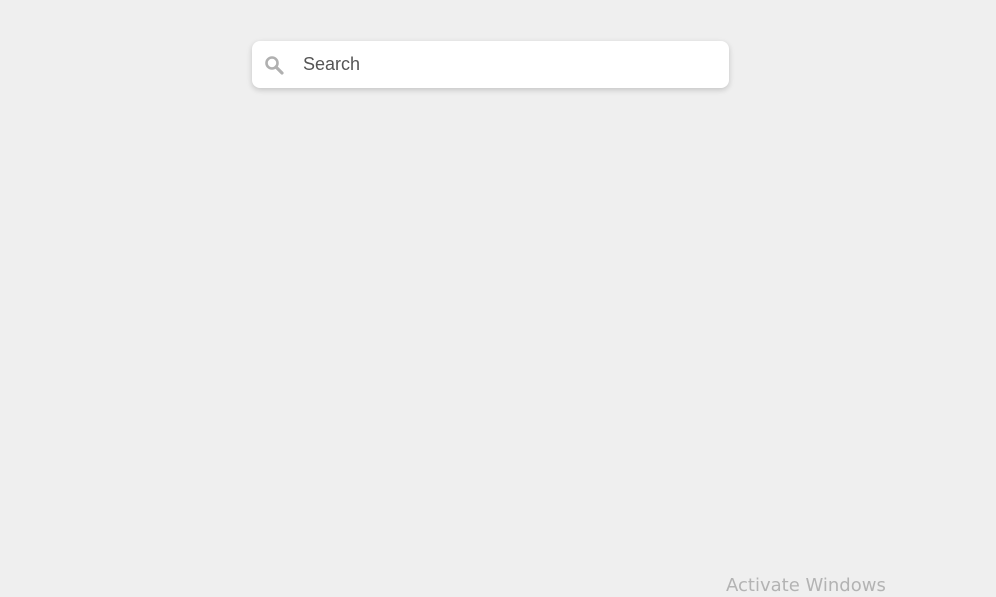 Image resolution: width=996 pixels, height=597 pixels. What do you see at coordinates (508, 64) in the screenshot?
I see `search-input` at bounding box center [508, 64].